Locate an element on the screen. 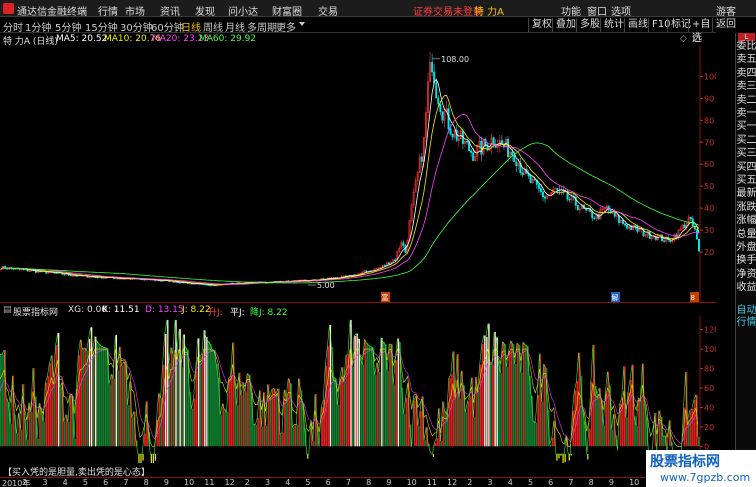  date-tick-label: 9 is located at coordinates (166, 482).